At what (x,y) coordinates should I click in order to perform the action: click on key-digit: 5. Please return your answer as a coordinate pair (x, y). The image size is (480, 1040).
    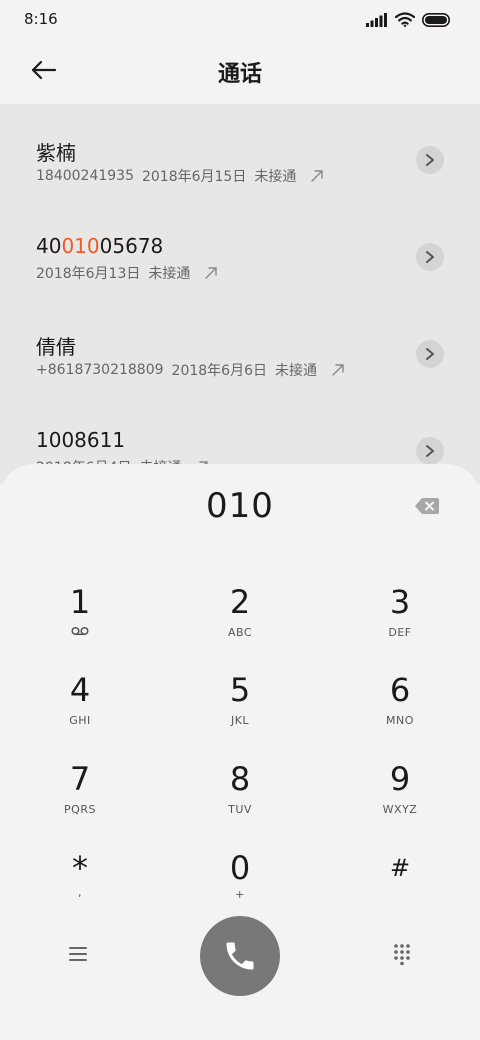
    Looking at the image, I should click on (240, 690).